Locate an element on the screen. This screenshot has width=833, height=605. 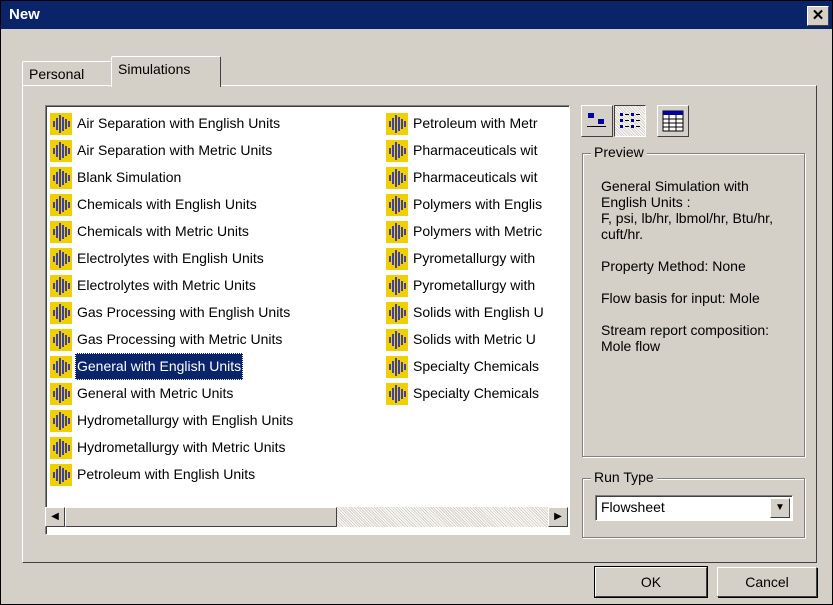
list-view-button is located at coordinates (630, 121).